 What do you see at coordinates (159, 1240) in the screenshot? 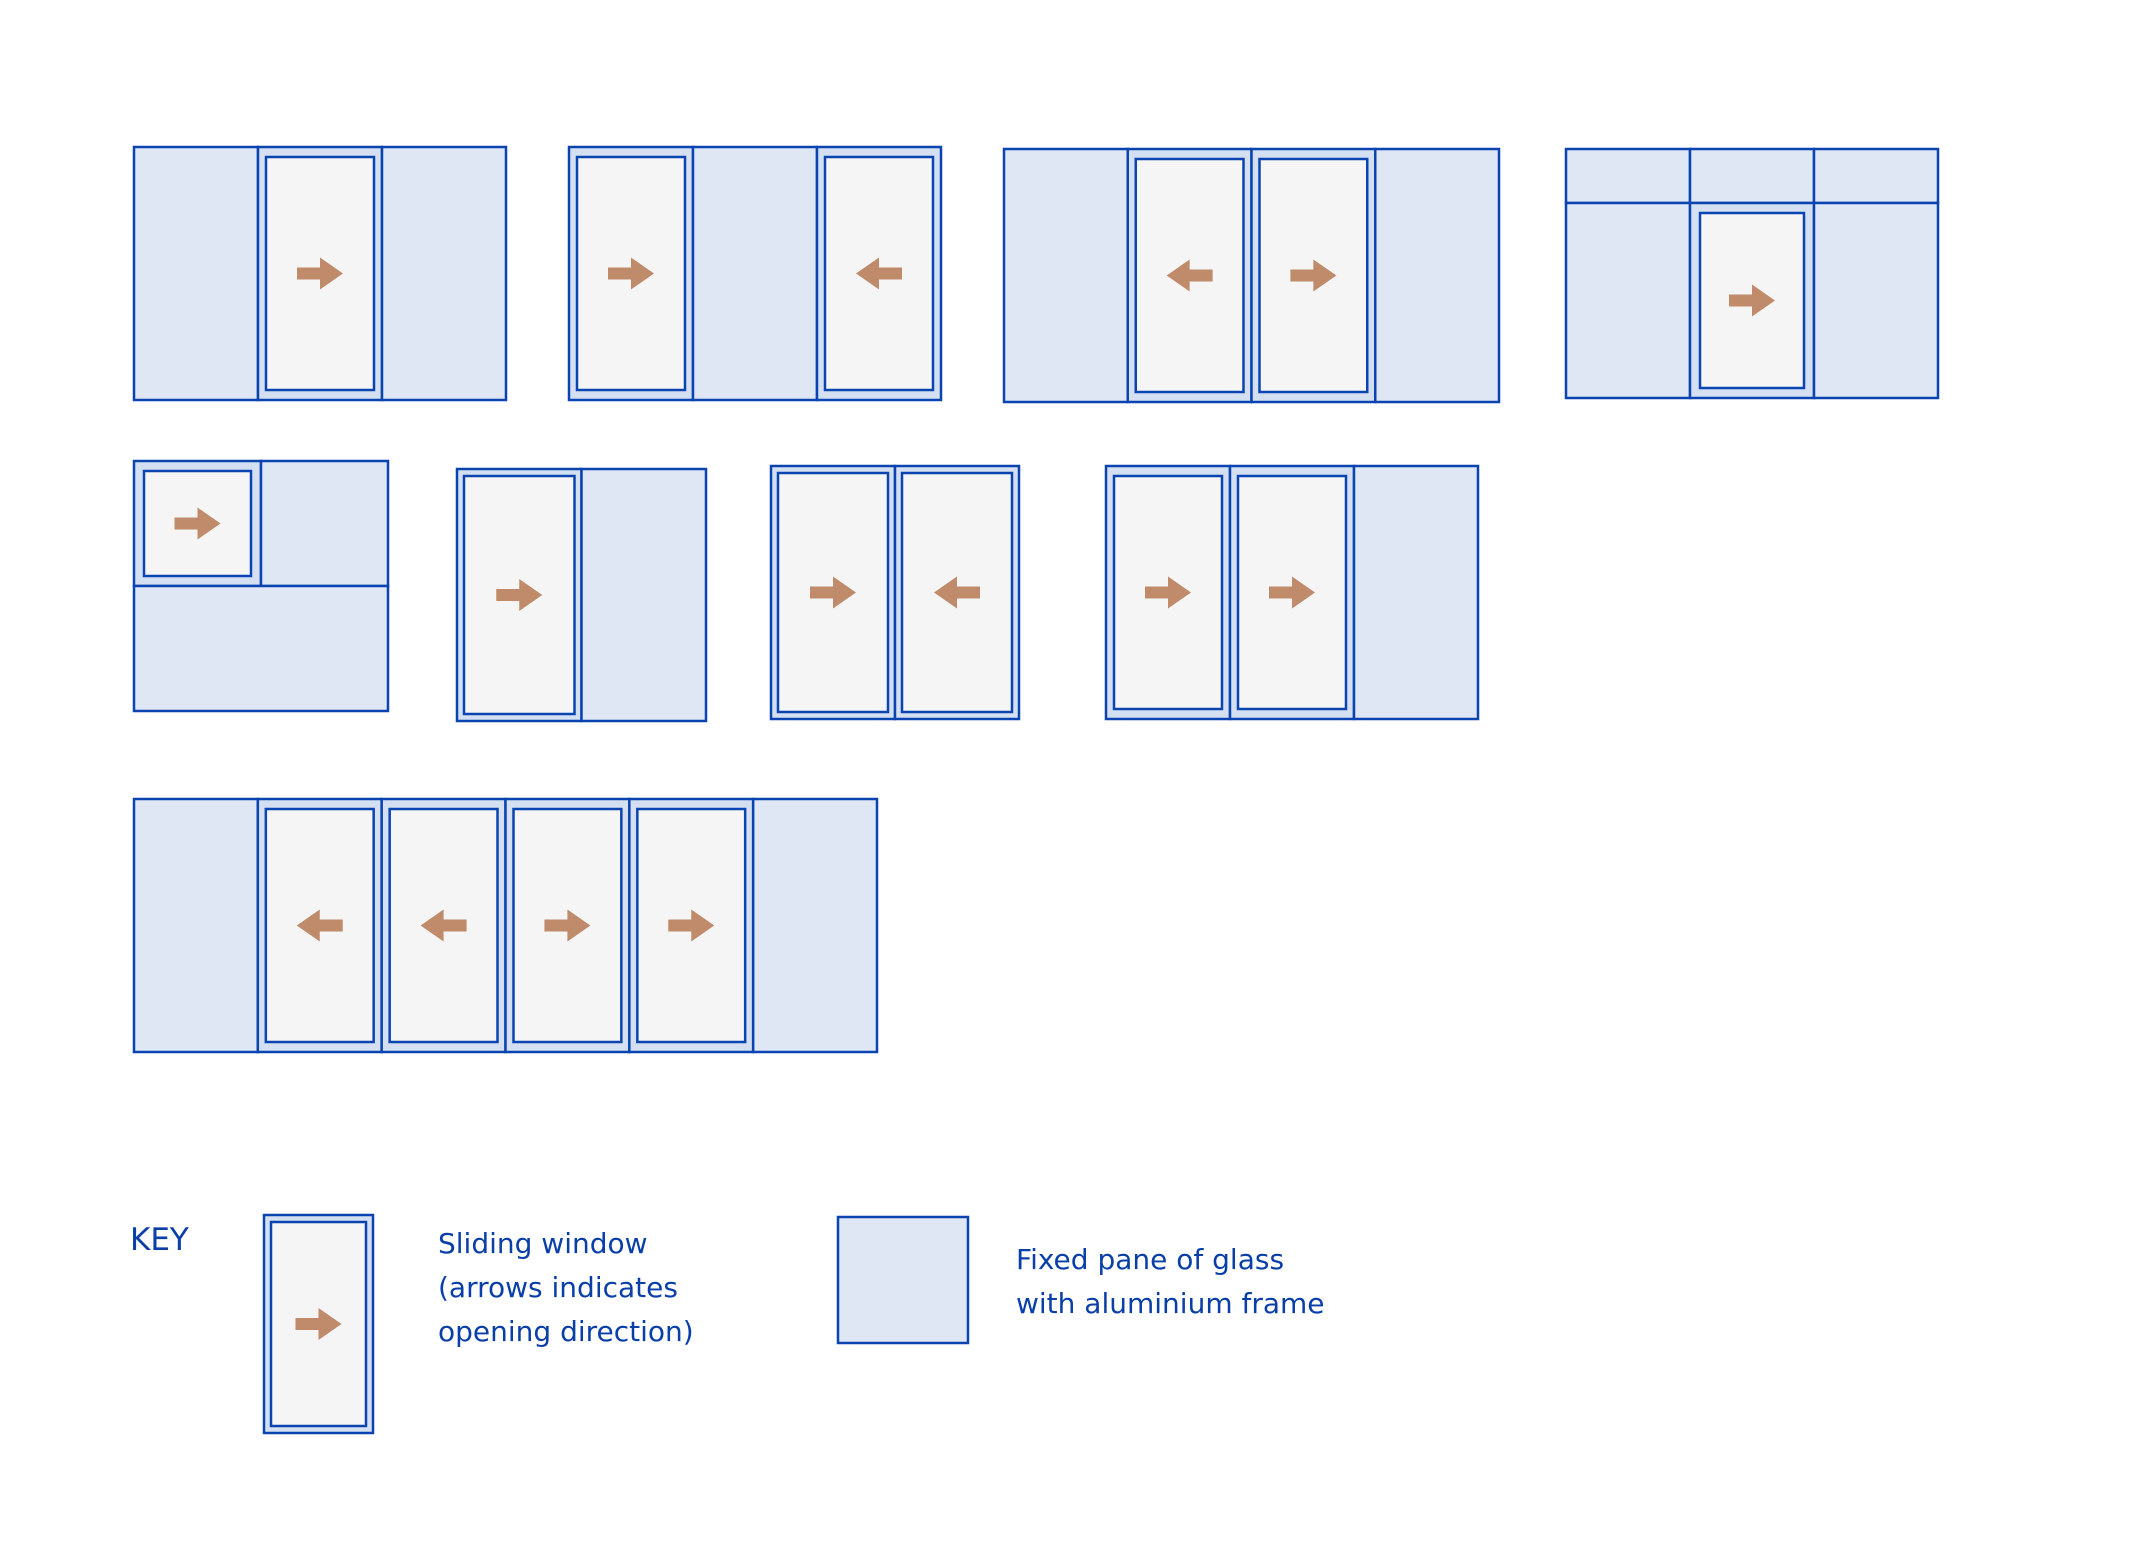
I see `key-title: KEY` at bounding box center [159, 1240].